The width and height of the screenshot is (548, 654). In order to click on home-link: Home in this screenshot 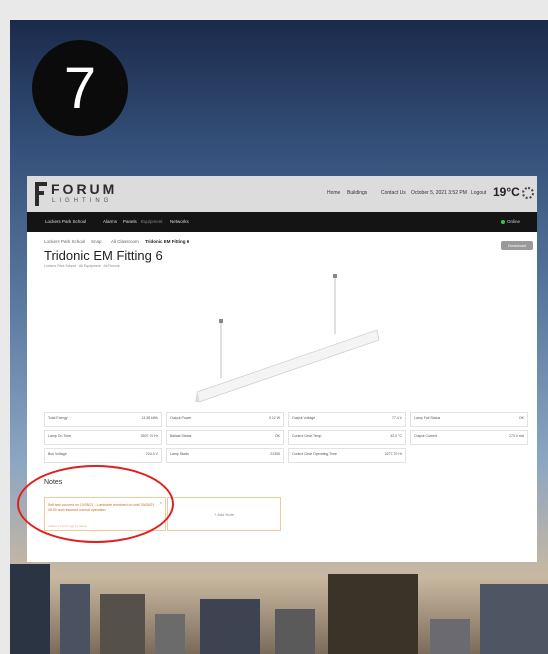, I will do `click(333, 193)`.